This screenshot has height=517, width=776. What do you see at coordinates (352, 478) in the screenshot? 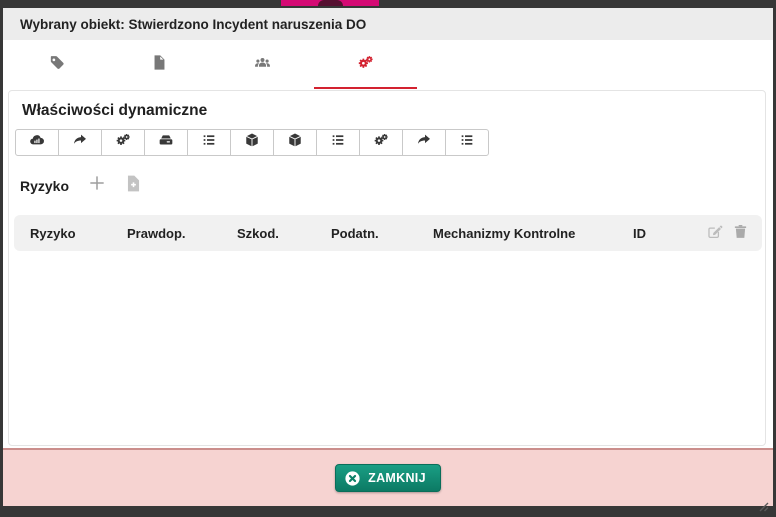
I see `x-circle-icon` at bounding box center [352, 478].